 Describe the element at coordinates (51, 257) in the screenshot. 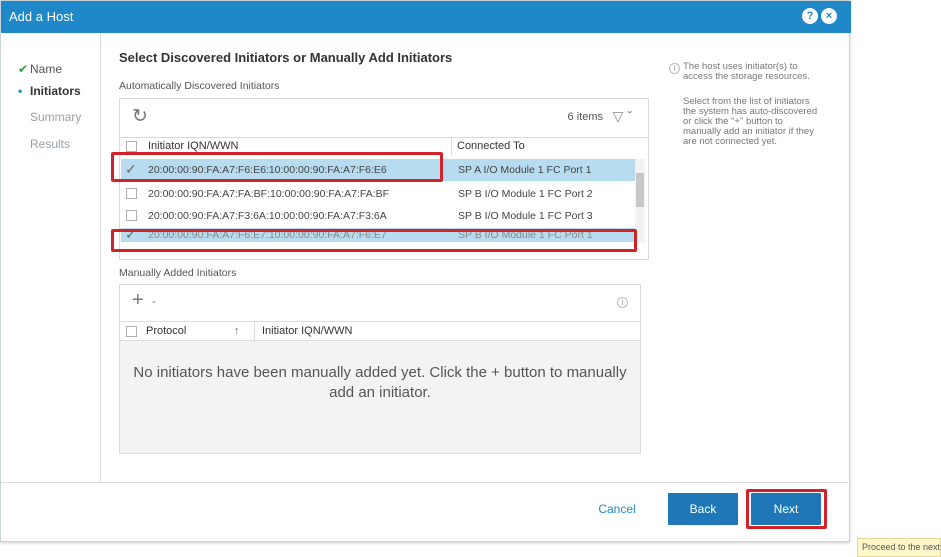

I see `wizard-steps: ✔ Name • Initiators Summary Results` at that location.